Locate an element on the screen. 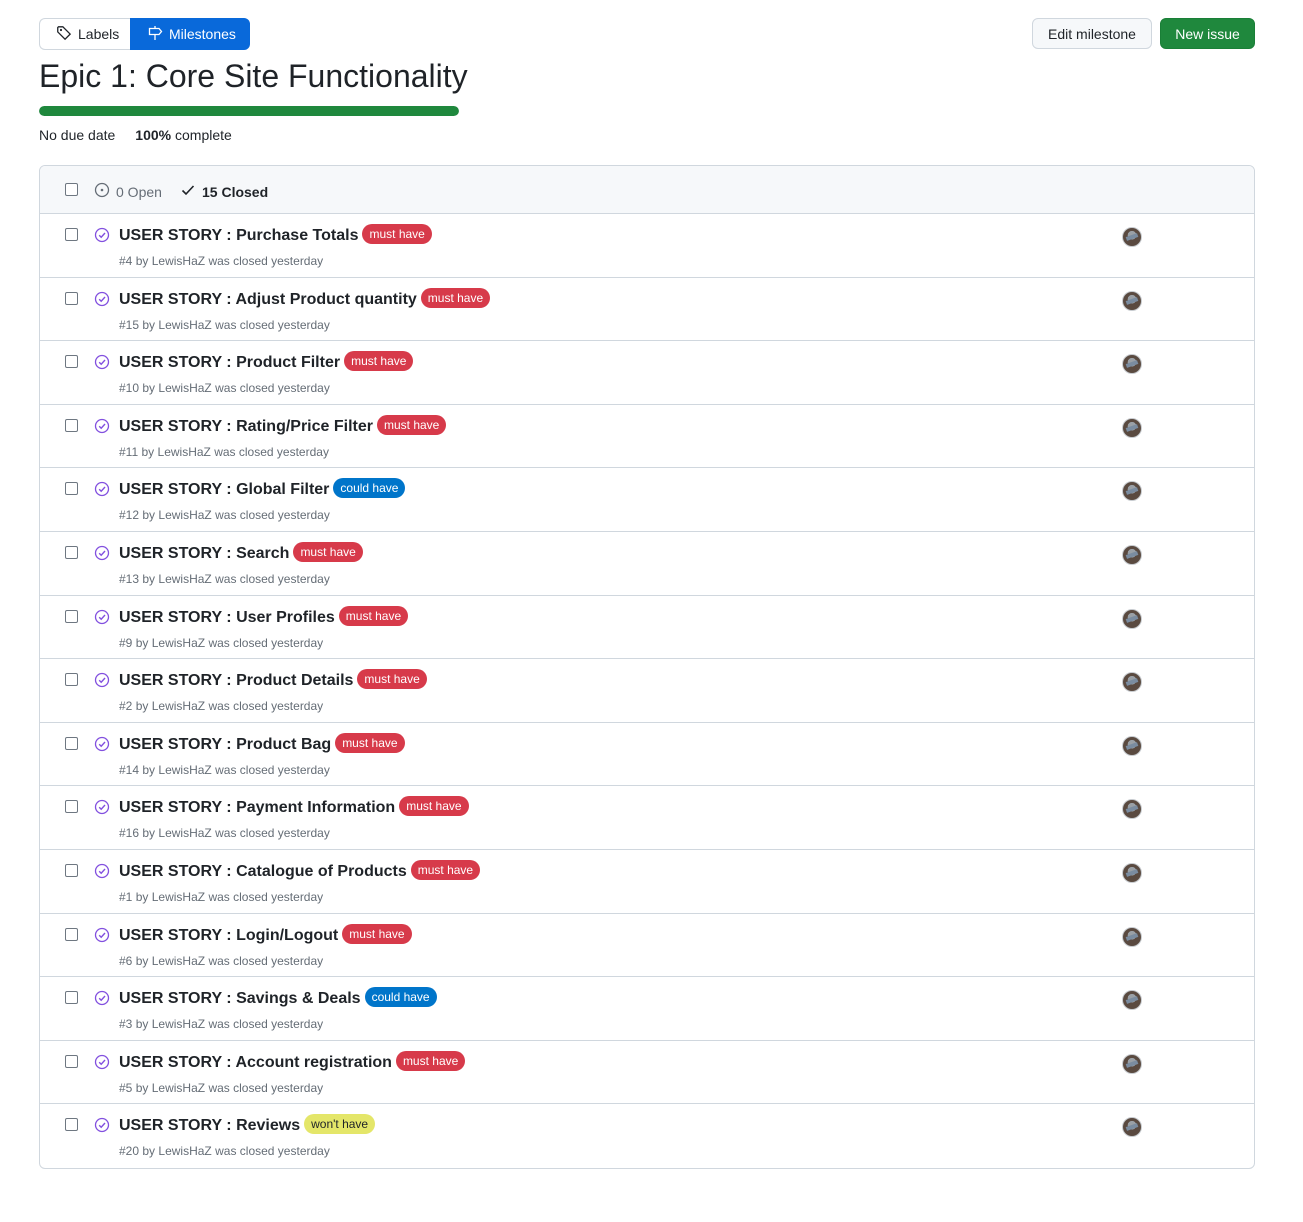 The width and height of the screenshot is (1303, 1222). issue-title-link: USER STORY : Account registration is located at coordinates (255, 1063).